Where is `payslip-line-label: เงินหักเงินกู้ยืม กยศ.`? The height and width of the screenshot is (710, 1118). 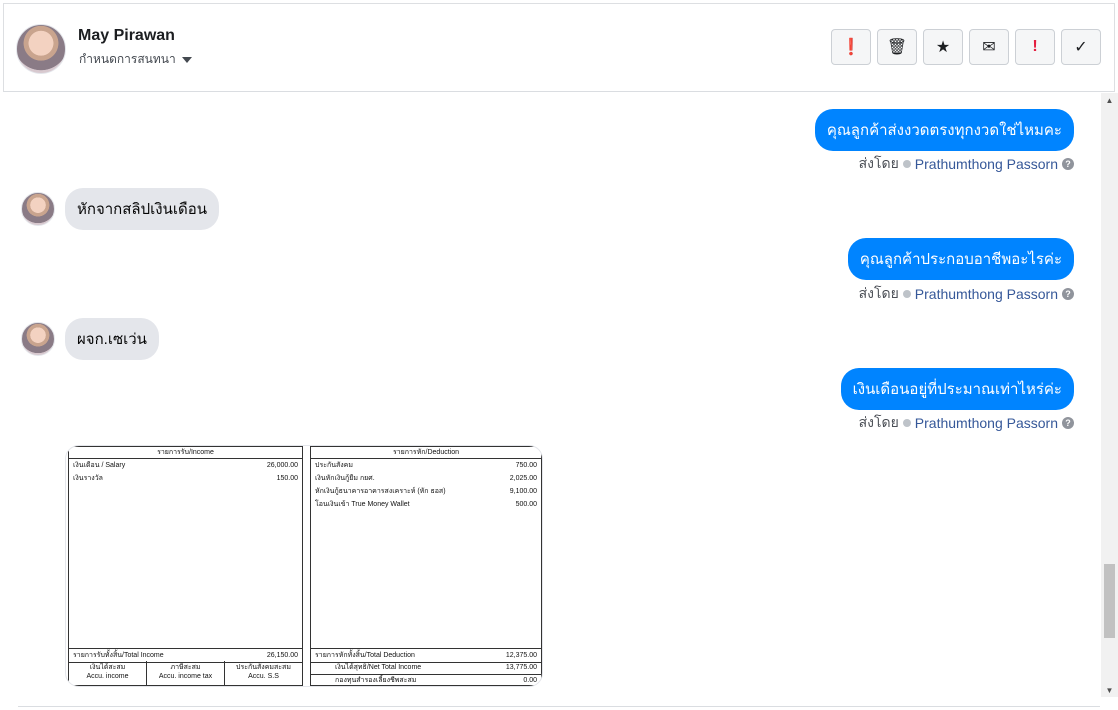
payslip-line-label: เงินหักเงินกู้ยืม กยศ. is located at coordinates (345, 478).